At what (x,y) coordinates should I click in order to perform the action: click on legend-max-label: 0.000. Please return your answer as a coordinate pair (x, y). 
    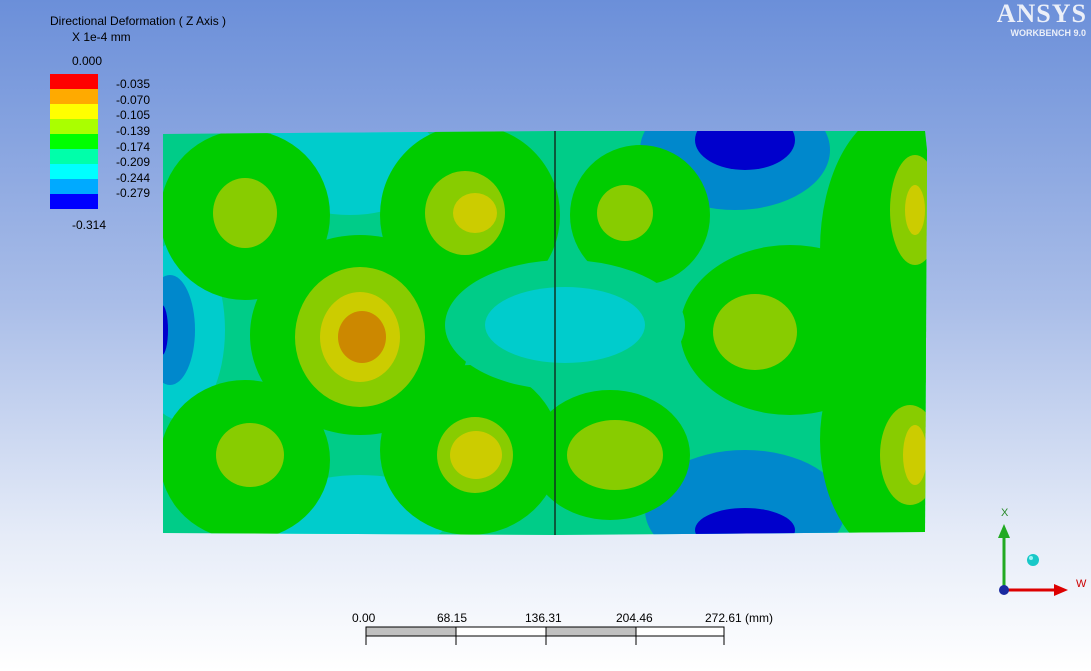
    Looking at the image, I should click on (87, 61).